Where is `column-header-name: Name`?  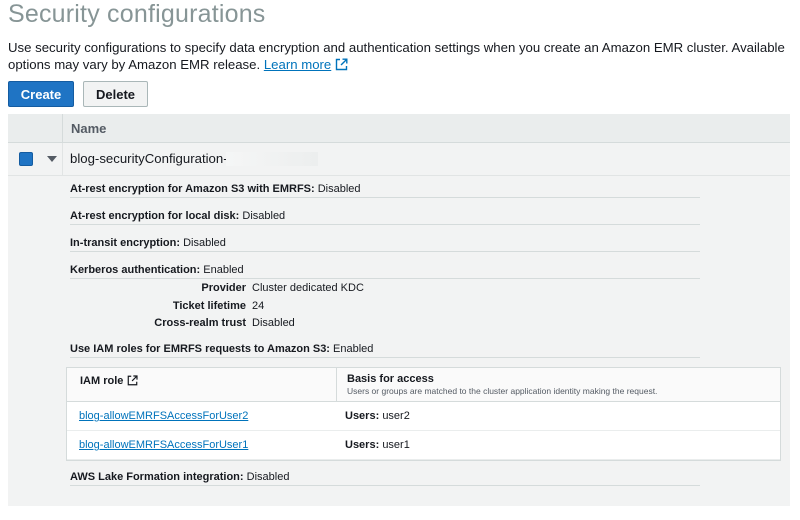 column-header-name: Name is located at coordinates (88, 128).